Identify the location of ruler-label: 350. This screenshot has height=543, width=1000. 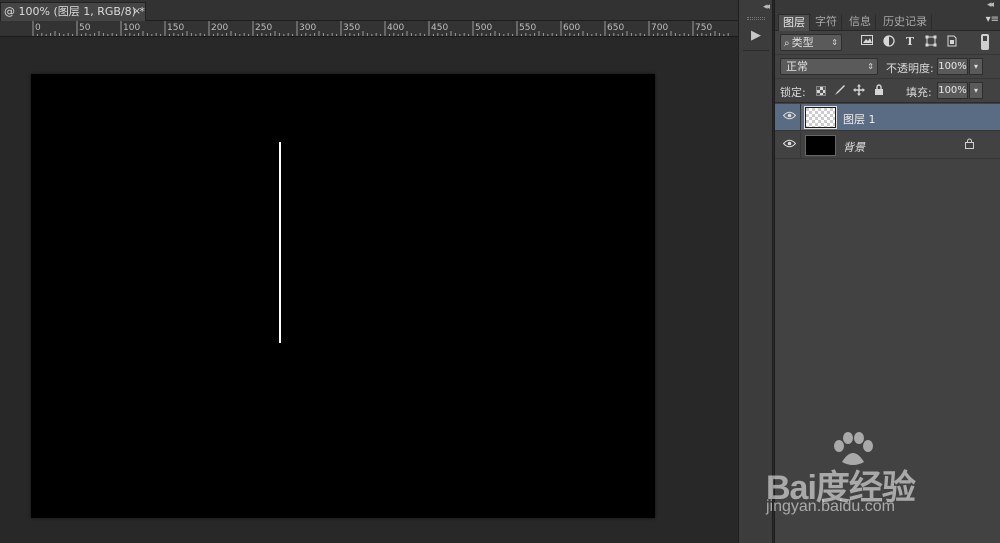
(351, 28).